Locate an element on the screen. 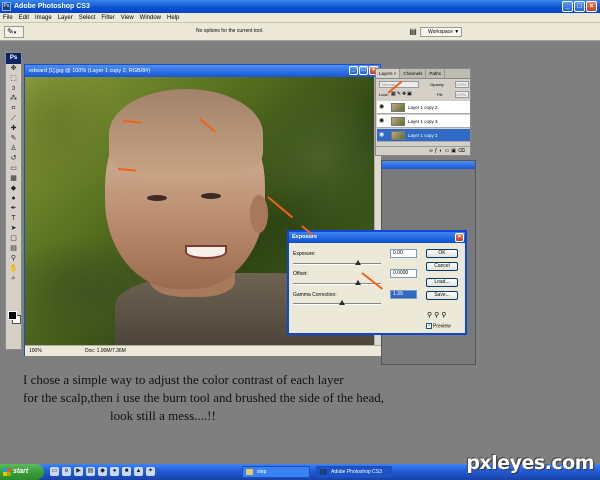 The height and width of the screenshot is (480, 600). maximize-button: □ is located at coordinates (579, 6).